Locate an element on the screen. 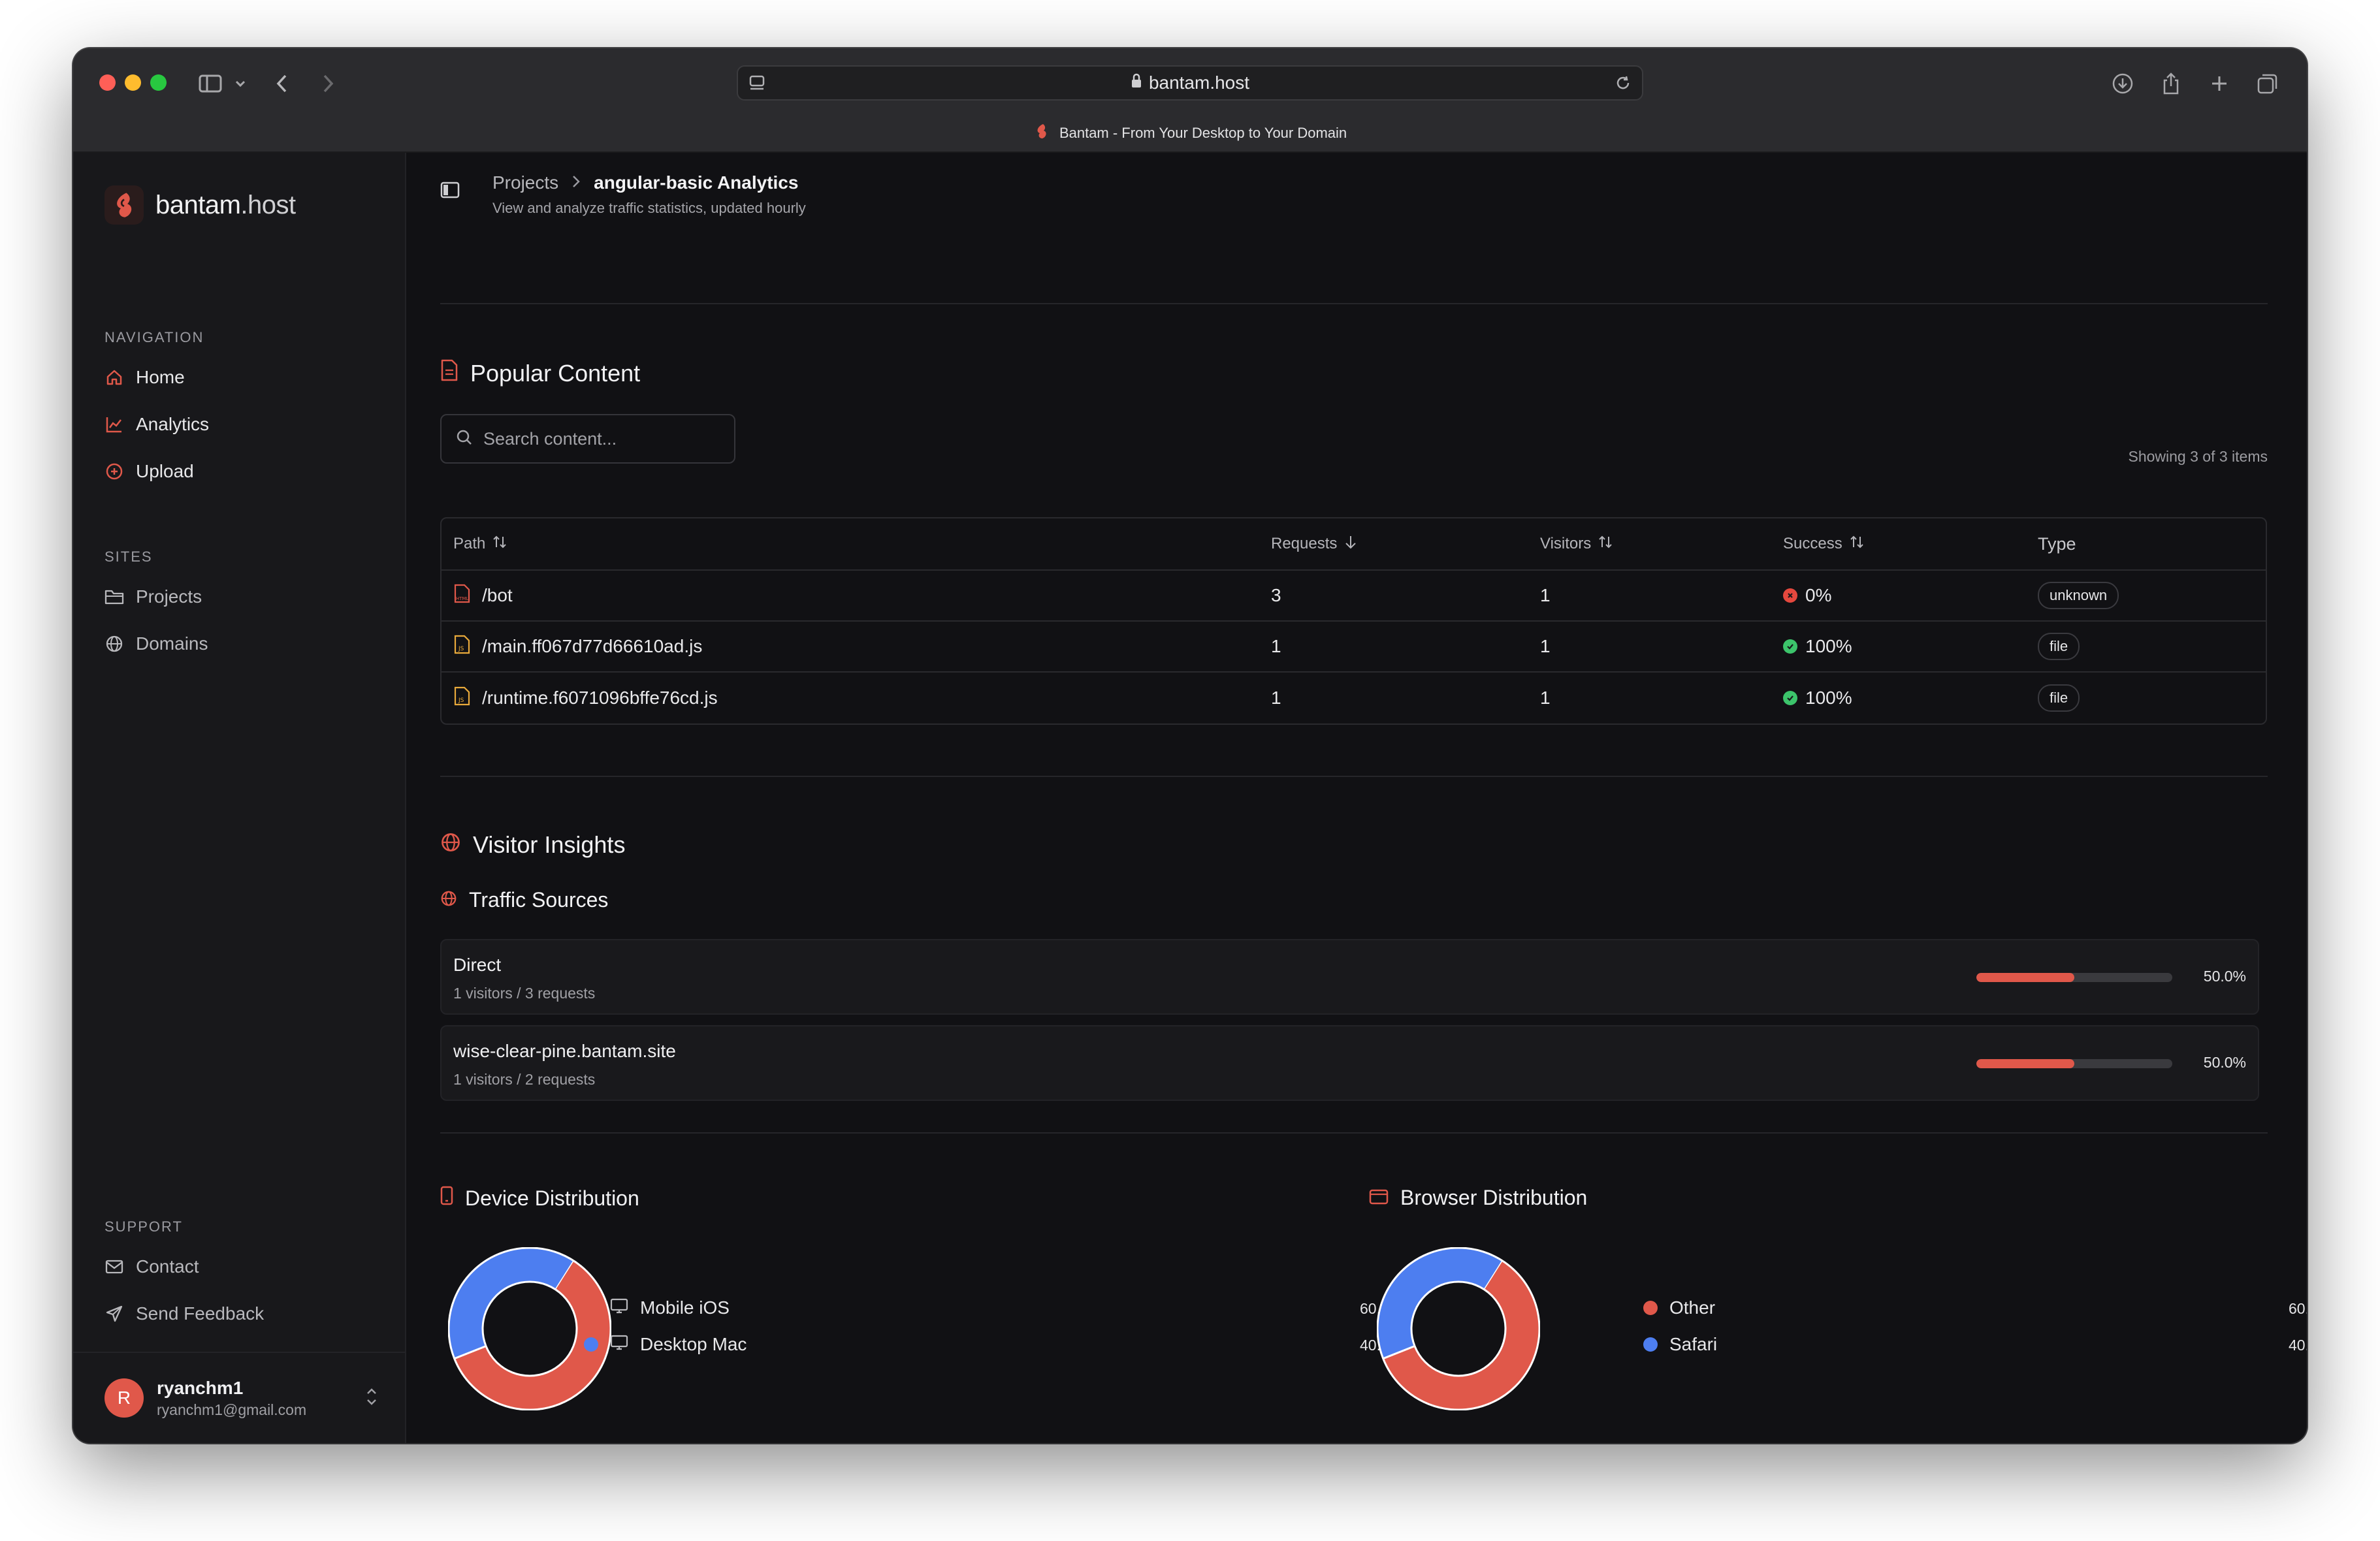 This screenshot has height=1541, width=2380. browser-distribution-title: Browser Distribution is located at coordinates (1494, 1197).